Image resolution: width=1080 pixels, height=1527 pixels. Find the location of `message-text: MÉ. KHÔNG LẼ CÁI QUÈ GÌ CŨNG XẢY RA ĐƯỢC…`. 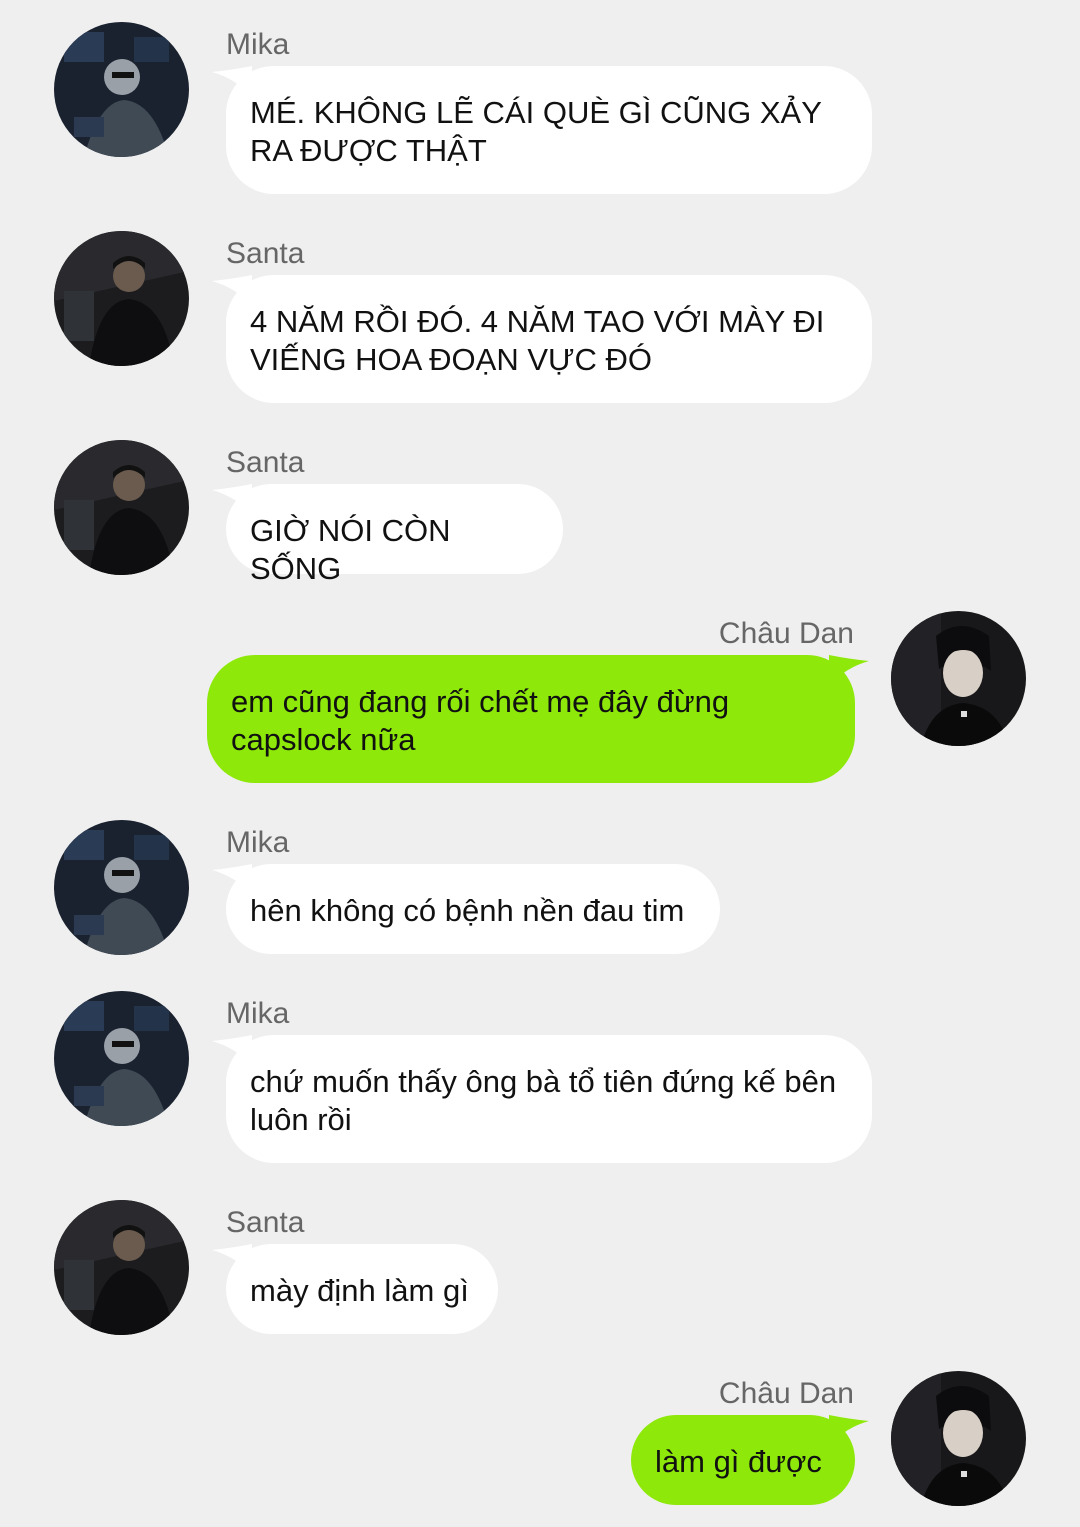

message-text: MÉ. KHÔNG LẼ CÁI QUÈ GÌ CŨNG XẢY RA ĐƯỢC… is located at coordinates (536, 131).